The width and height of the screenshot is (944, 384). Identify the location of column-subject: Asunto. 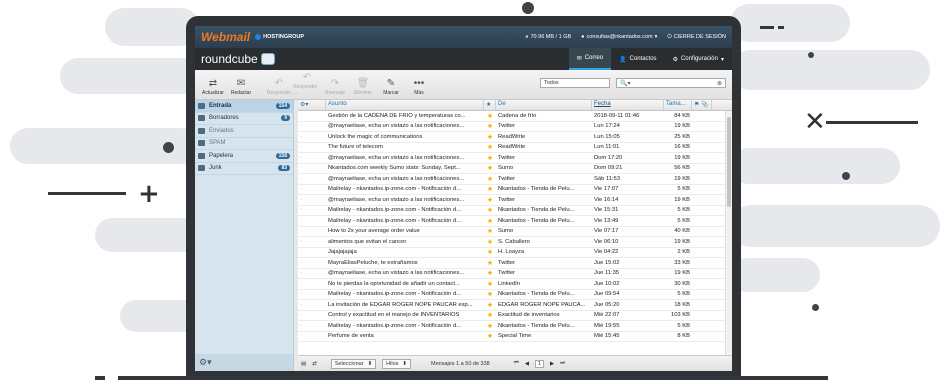
(405, 105).